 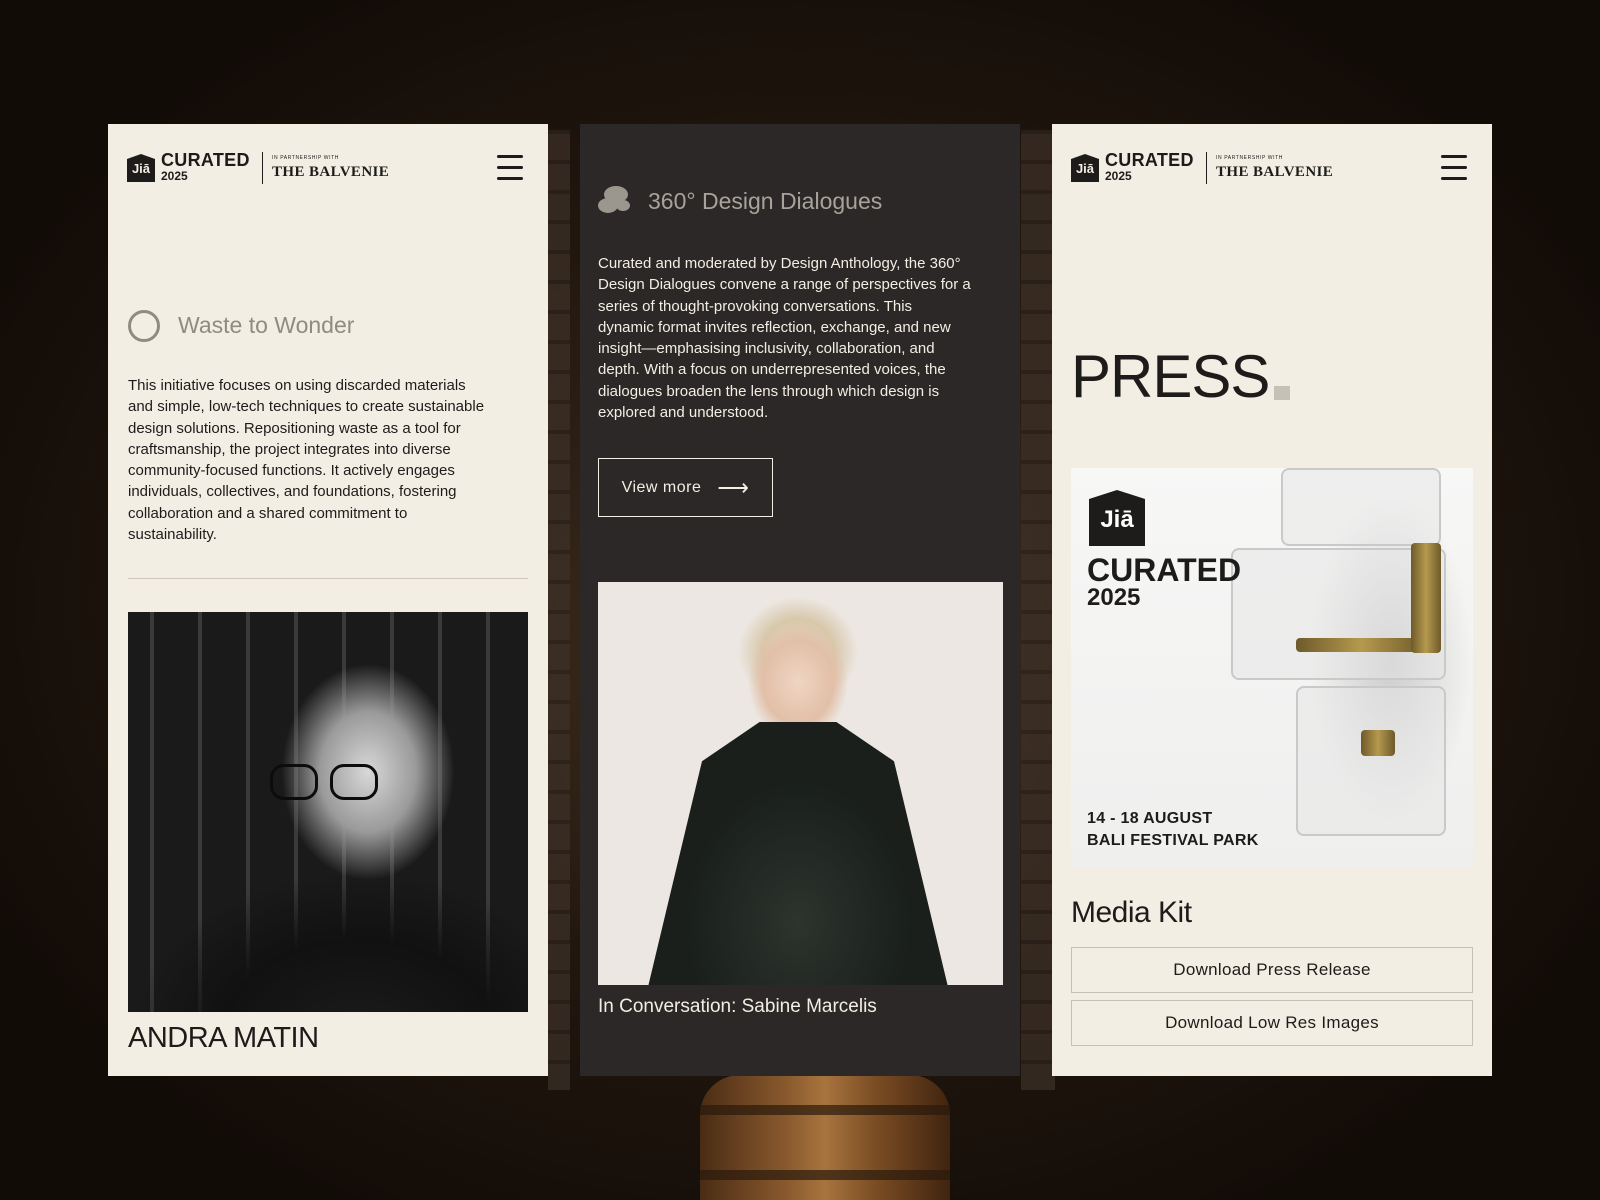 I want to click on poster-jia-logo: Jiā, so click(x=1117, y=518).